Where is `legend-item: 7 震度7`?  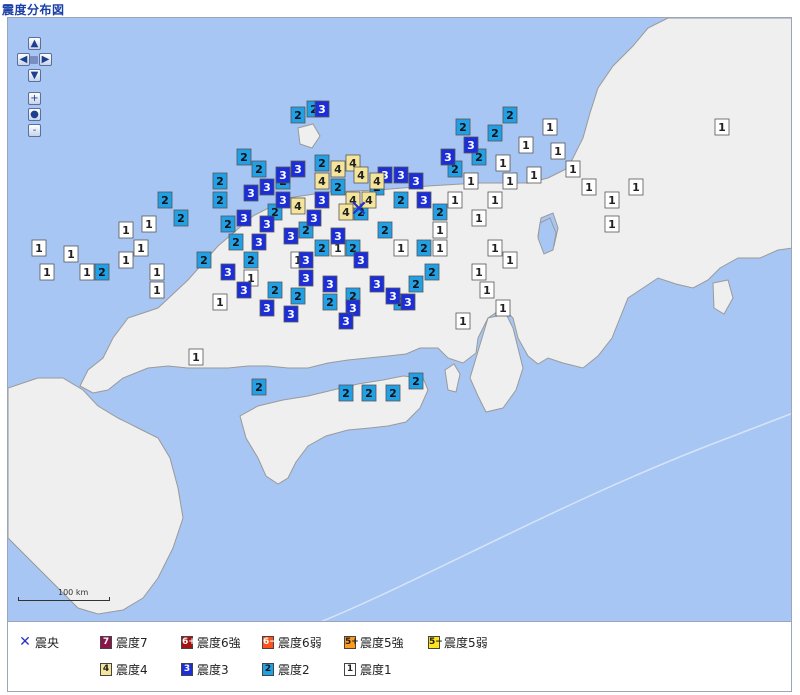 legend-item: 7 震度7 is located at coordinates (124, 642).